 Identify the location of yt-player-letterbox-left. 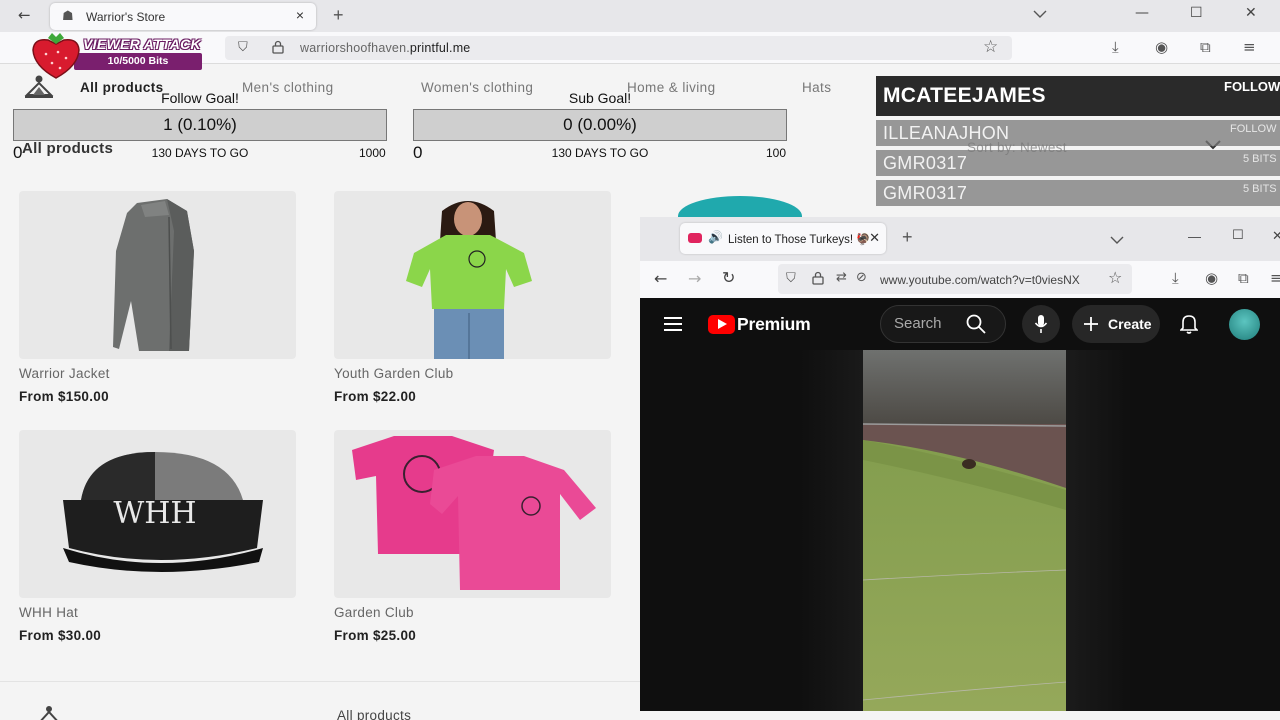
(831, 530).